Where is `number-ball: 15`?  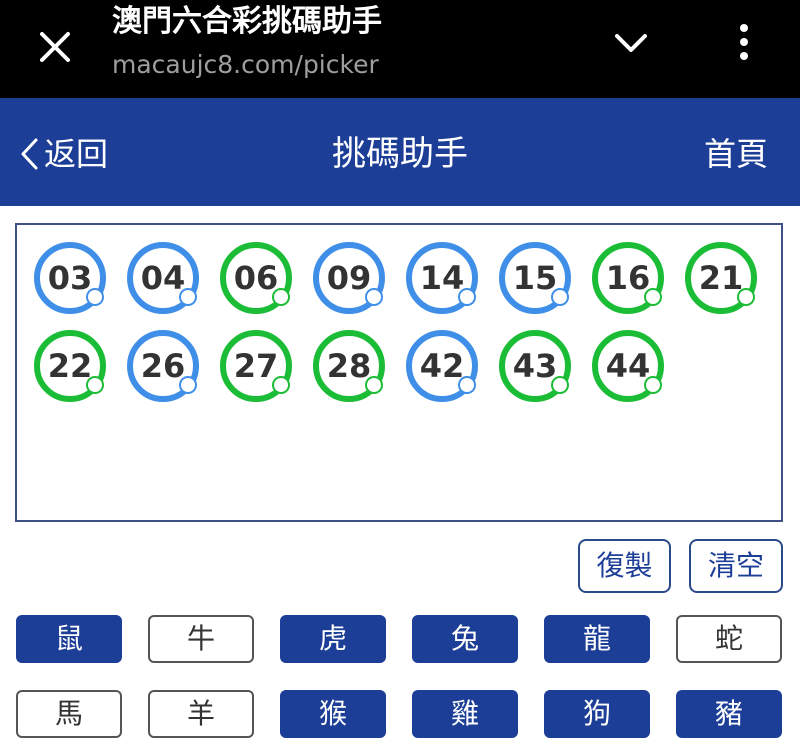 number-ball: 15 is located at coordinates (535, 278).